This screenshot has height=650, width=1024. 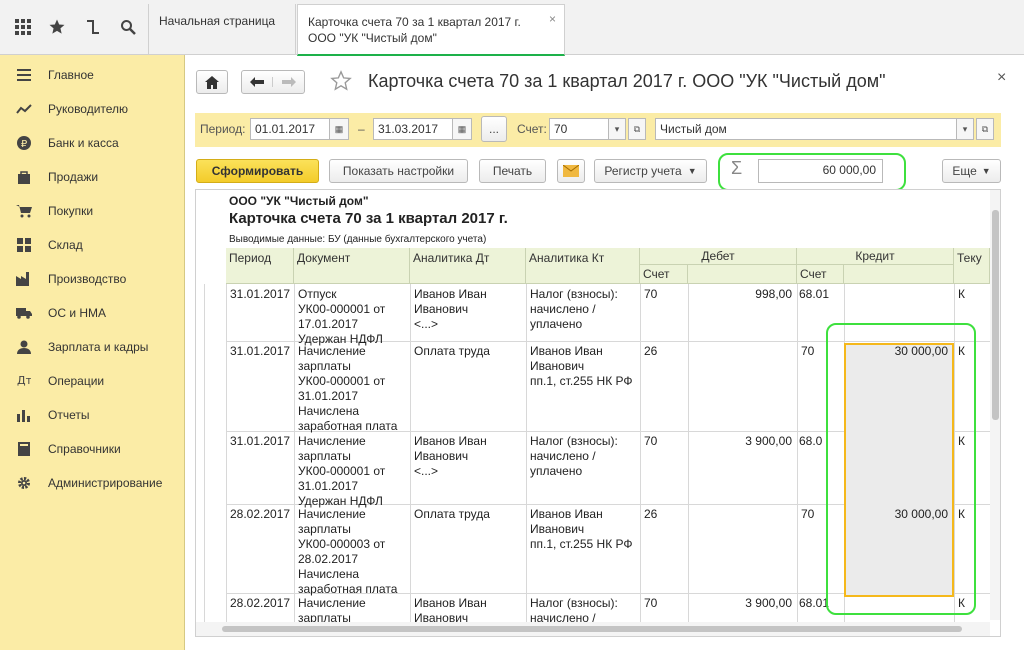 What do you see at coordinates (223, 129) in the screenshot?
I see `period-label: Период:` at bounding box center [223, 129].